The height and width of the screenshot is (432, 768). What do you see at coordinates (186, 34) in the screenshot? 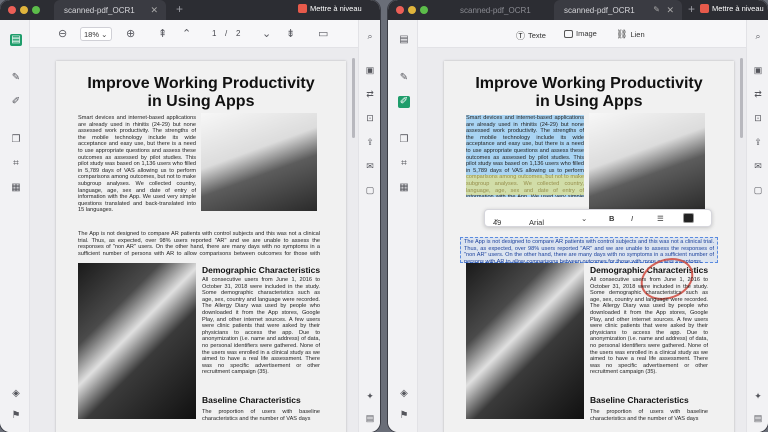
I see `prev-page-icon: ⌃` at bounding box center [186, 34].